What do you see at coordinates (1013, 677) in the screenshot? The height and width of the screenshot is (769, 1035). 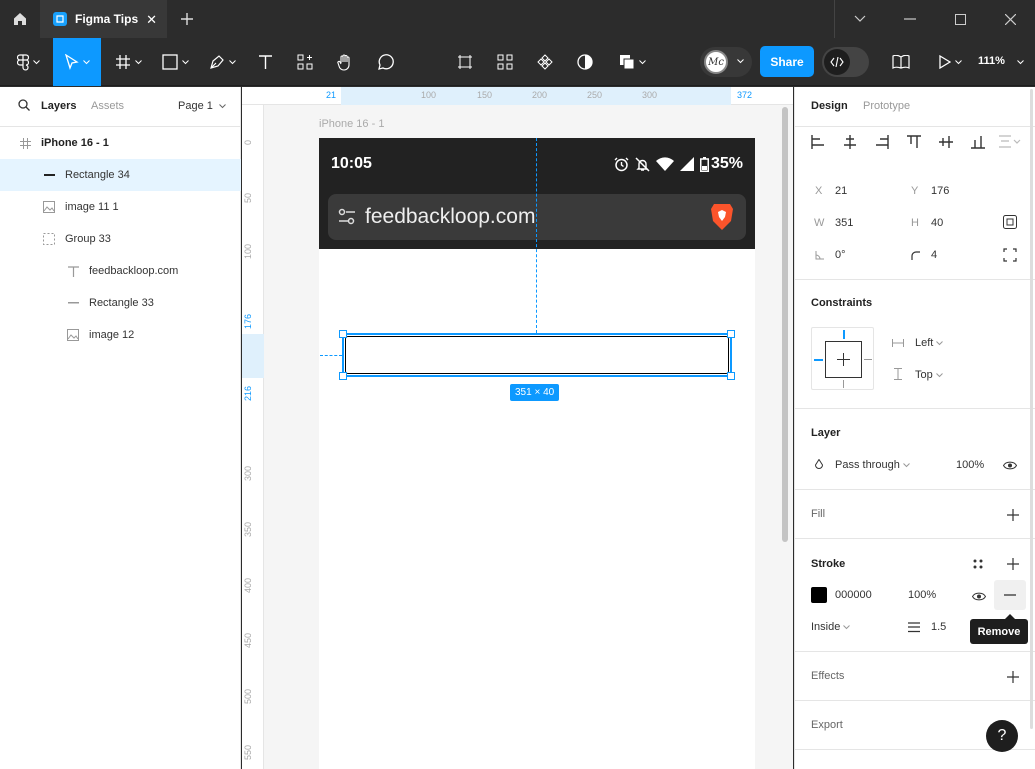 I see `add-effect-icon` at bounding box center [1013, 677].